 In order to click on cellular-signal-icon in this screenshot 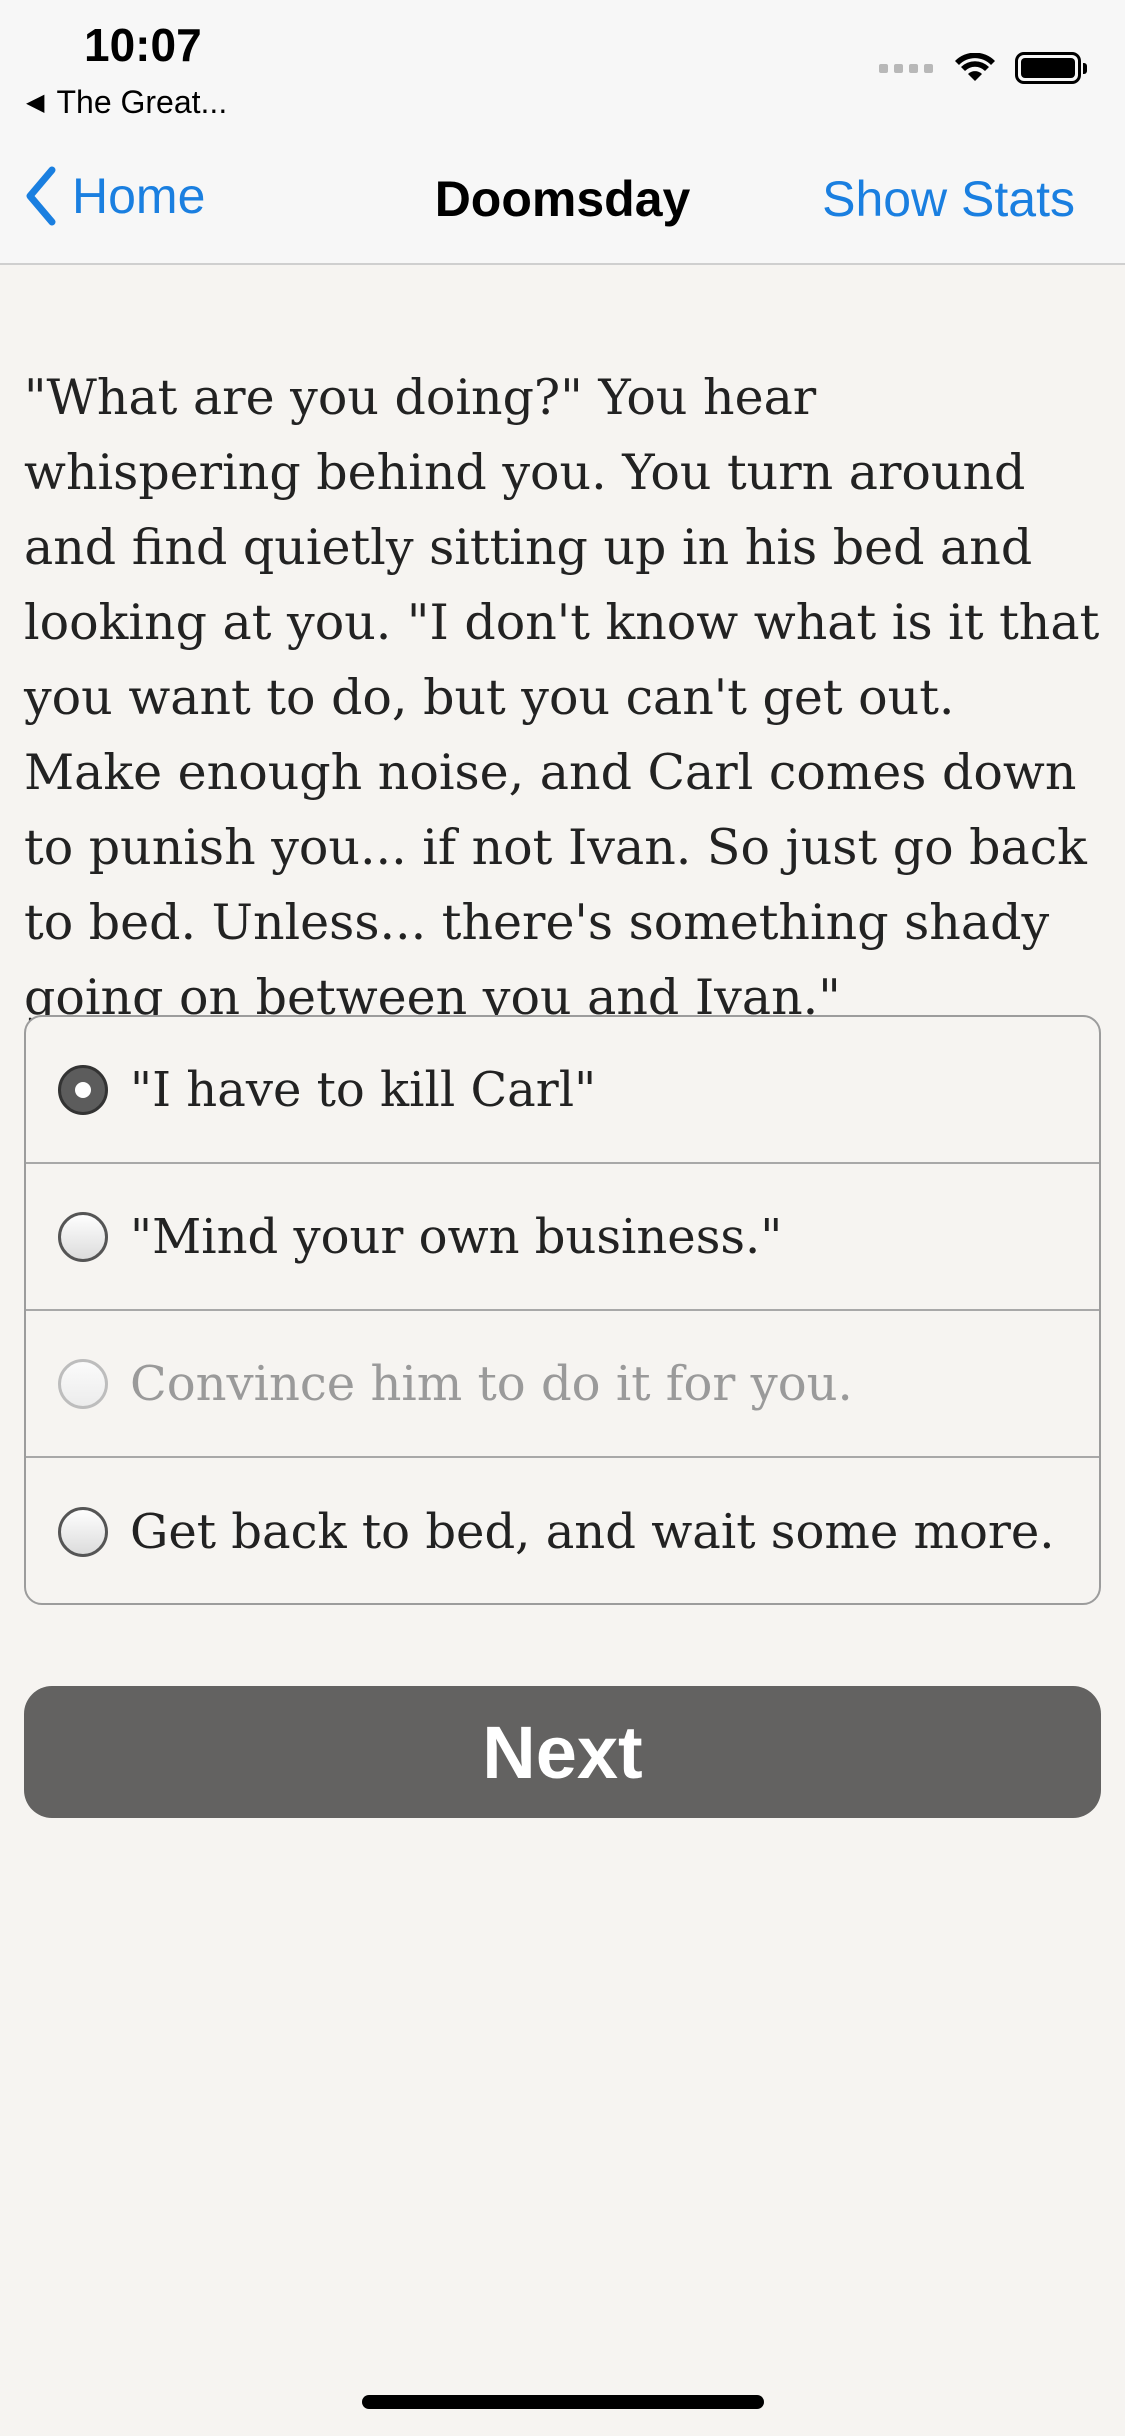, I will do `click(906, 68)`.